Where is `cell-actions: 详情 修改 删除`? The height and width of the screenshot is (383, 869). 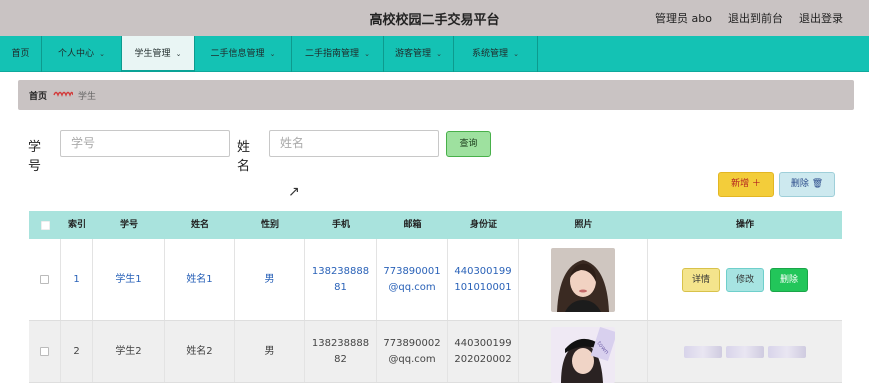
cell-actions: 详情 修改 删除 is located at coordinates (745, 279).